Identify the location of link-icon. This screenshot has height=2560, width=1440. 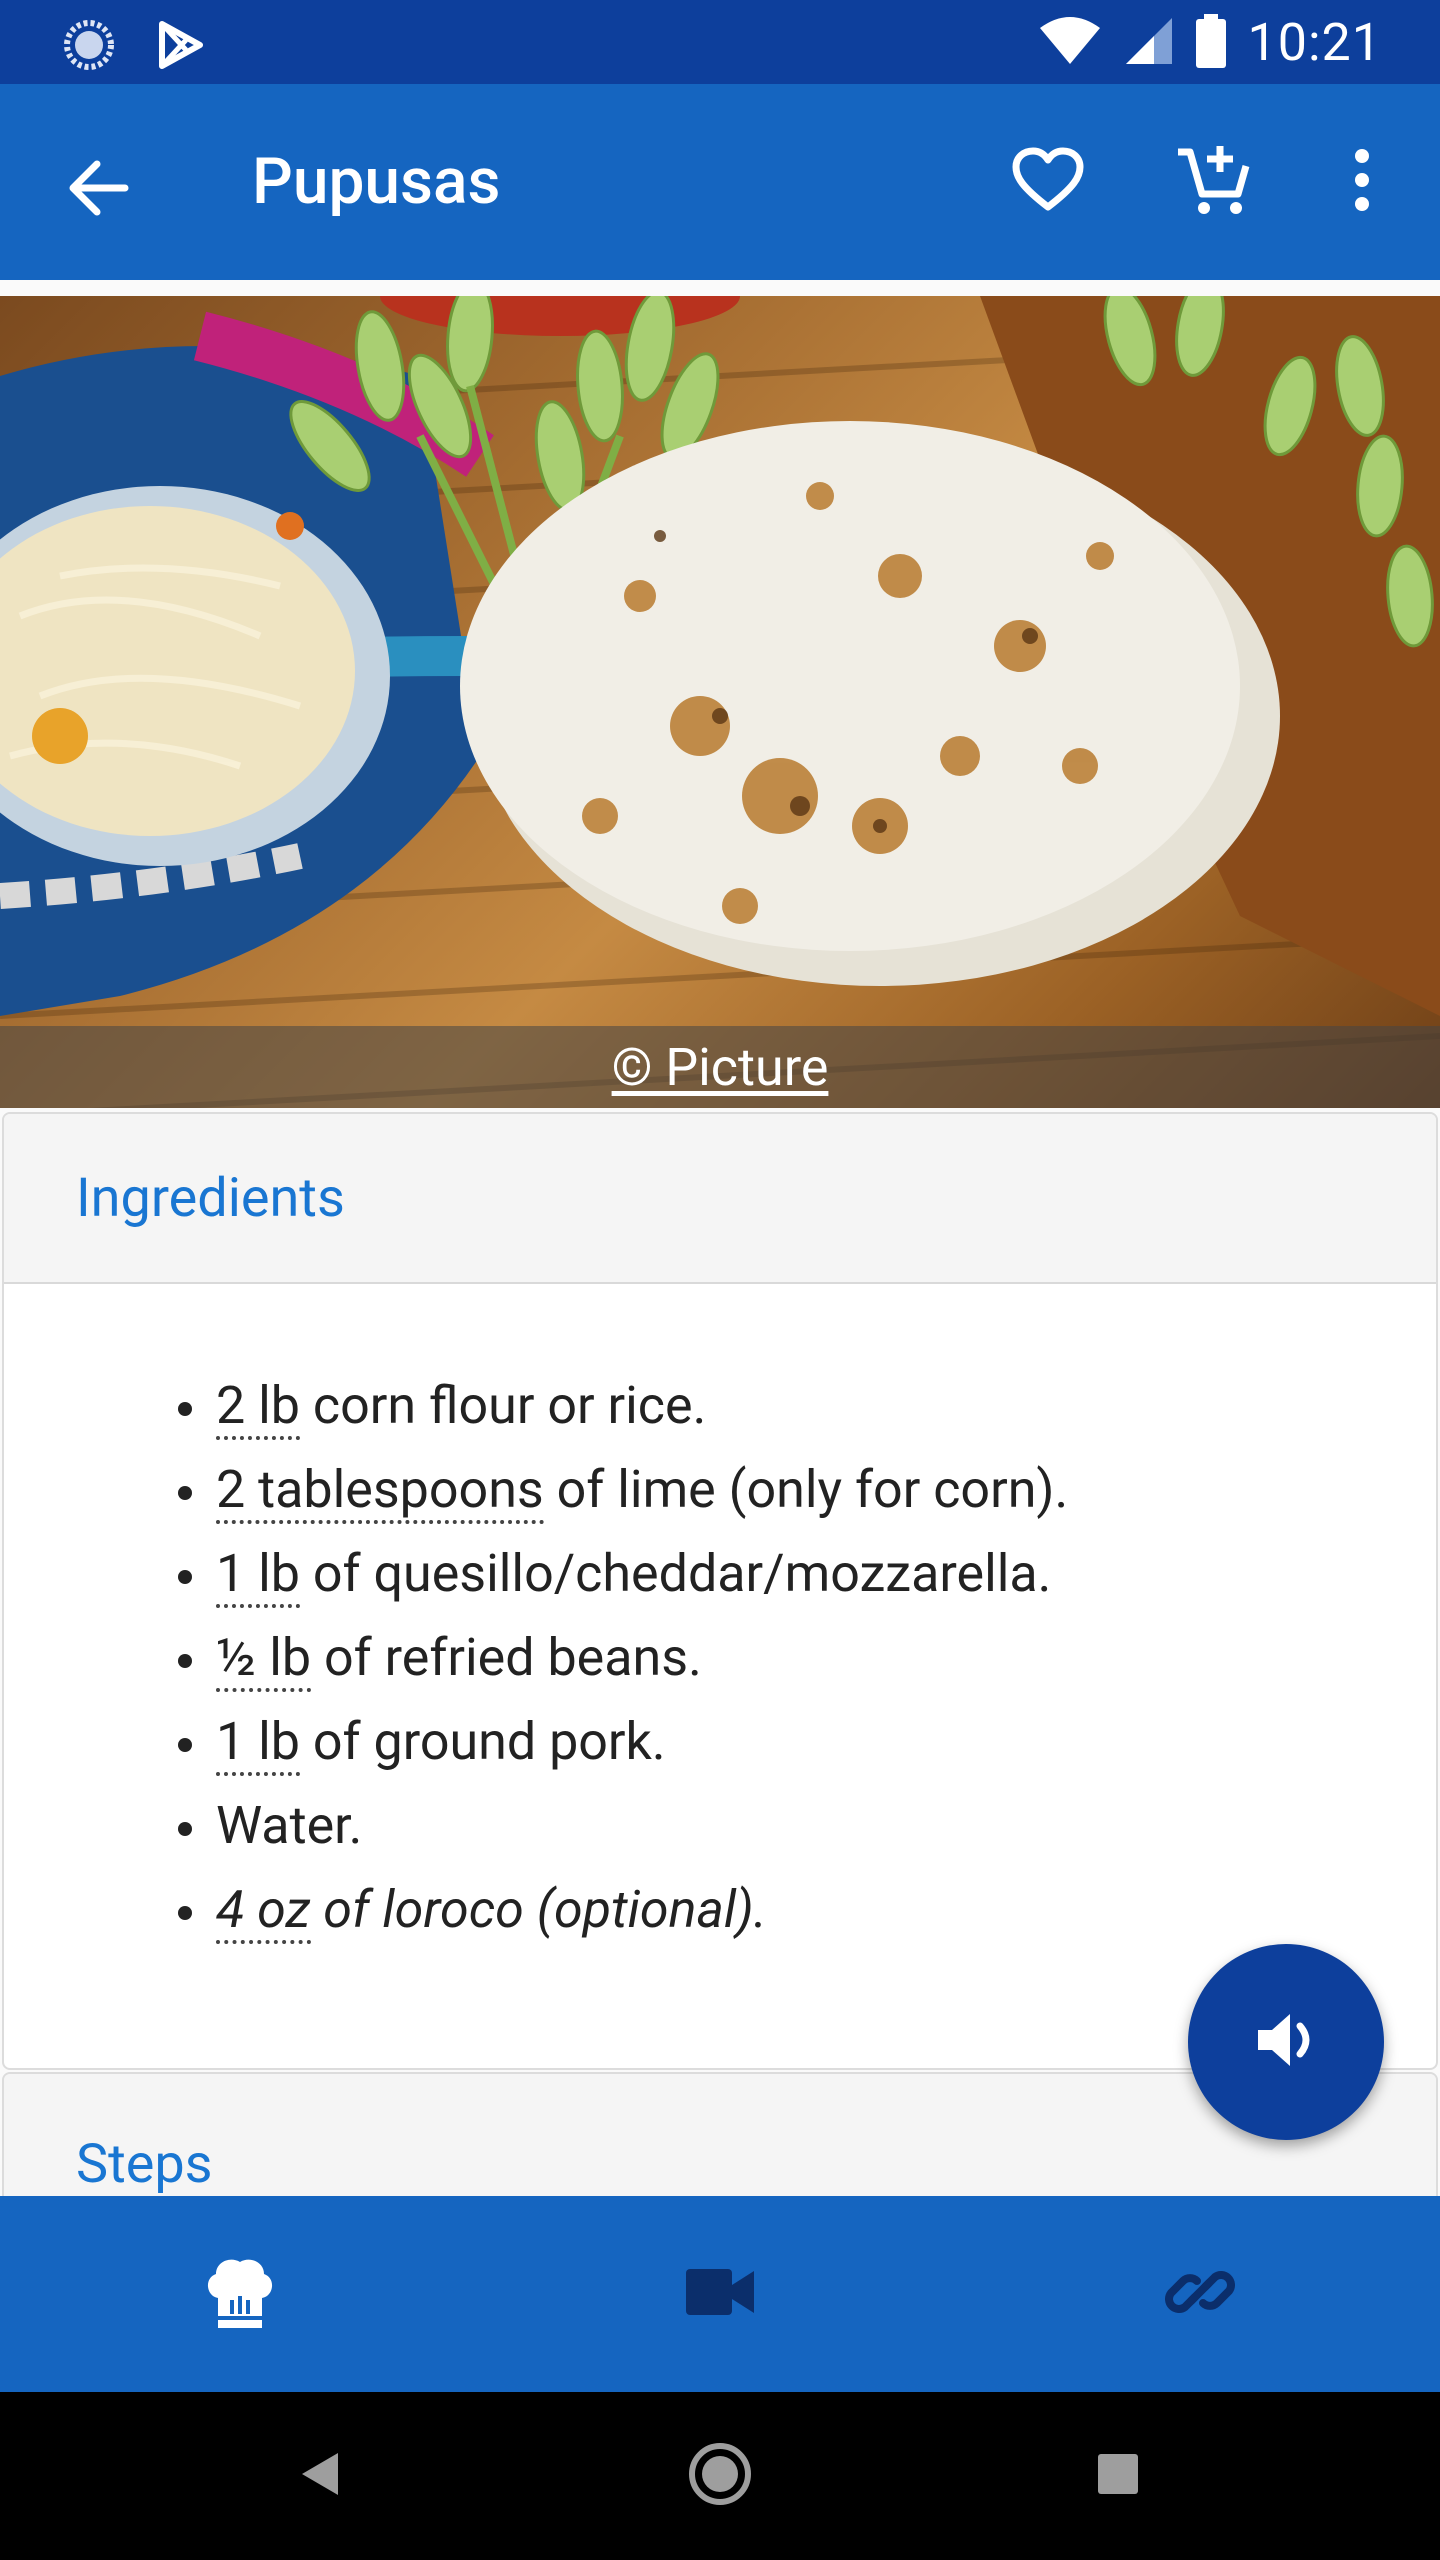
(1200, 2294).